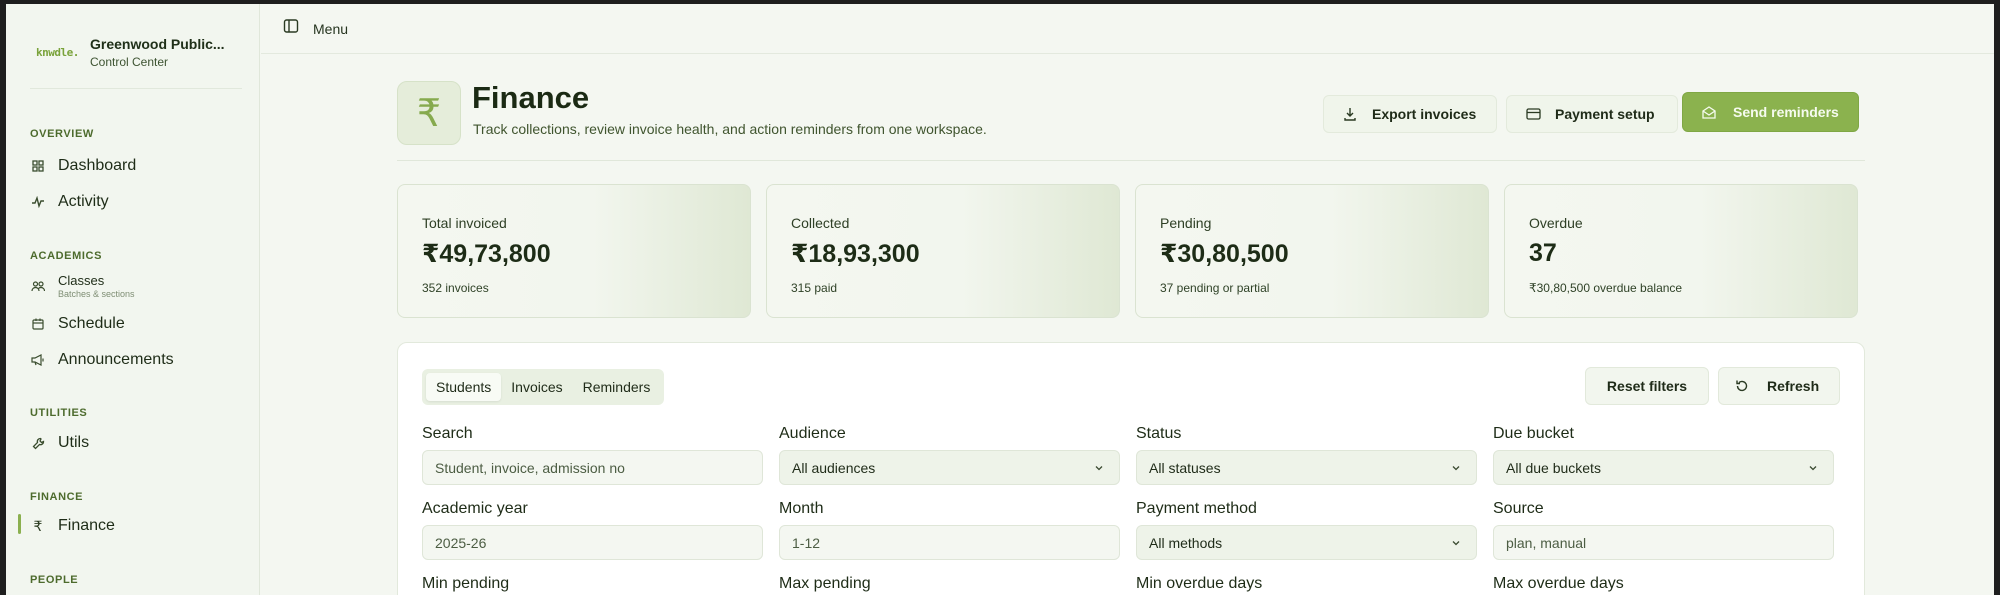  Describe the element at coordinates (91, 323) in the screenshot. I see `sidebar-item-label: Schedule` at that location.